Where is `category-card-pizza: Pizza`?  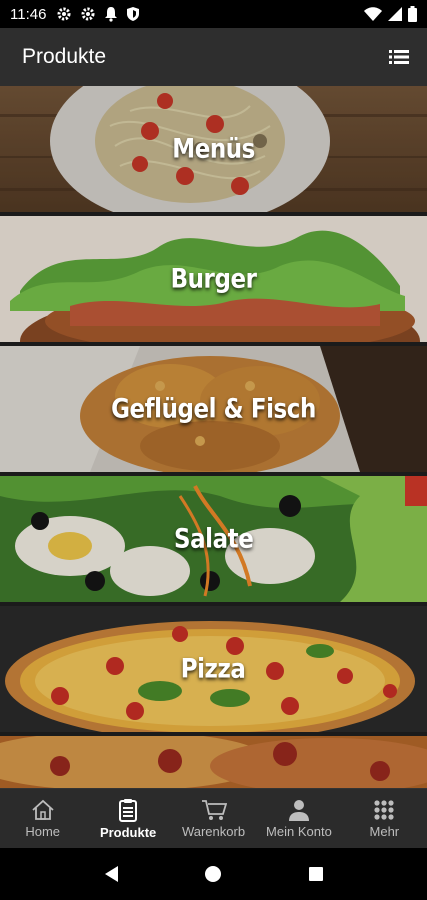
category-card-pizza: Pizza is located at coordinates (213, 669).